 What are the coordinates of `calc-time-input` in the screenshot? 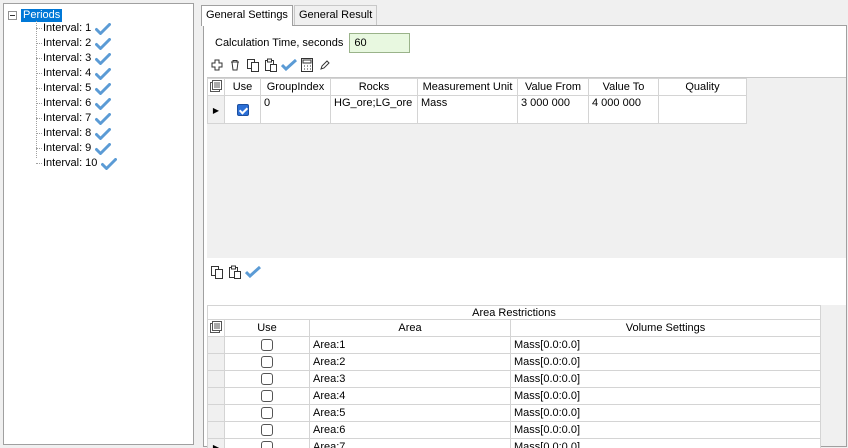 It's located at (380, 43).